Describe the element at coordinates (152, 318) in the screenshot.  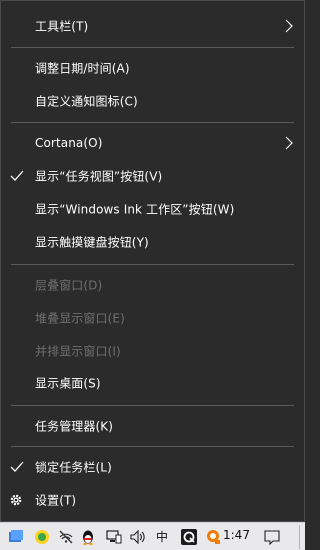
I see `menu-item-stack-windows: 堆叠显示窗口(E)` at that location.